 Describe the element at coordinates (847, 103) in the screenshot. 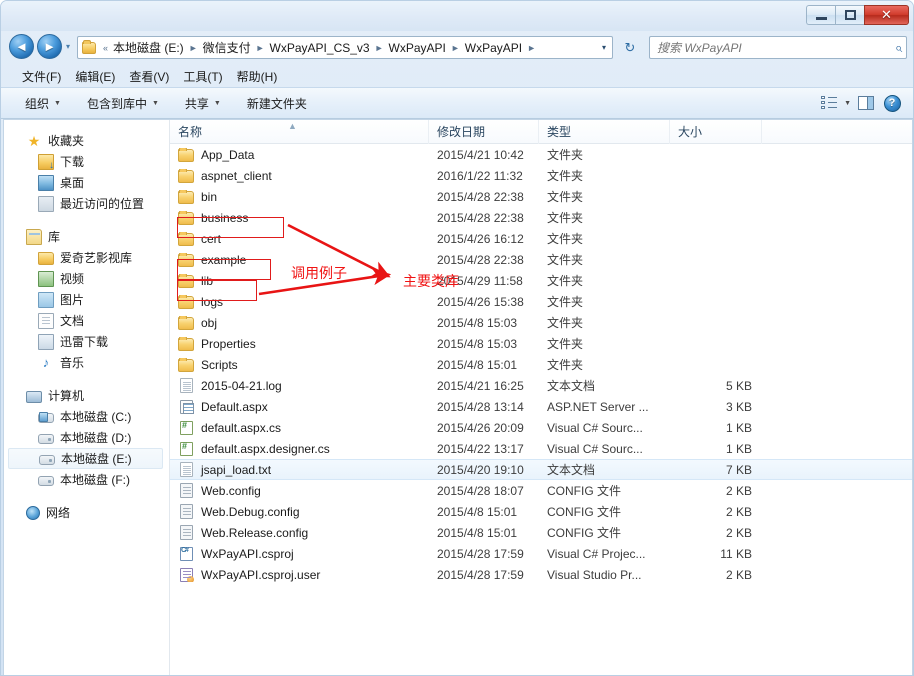

I see `chevron-down-icon: ▼` at that location.